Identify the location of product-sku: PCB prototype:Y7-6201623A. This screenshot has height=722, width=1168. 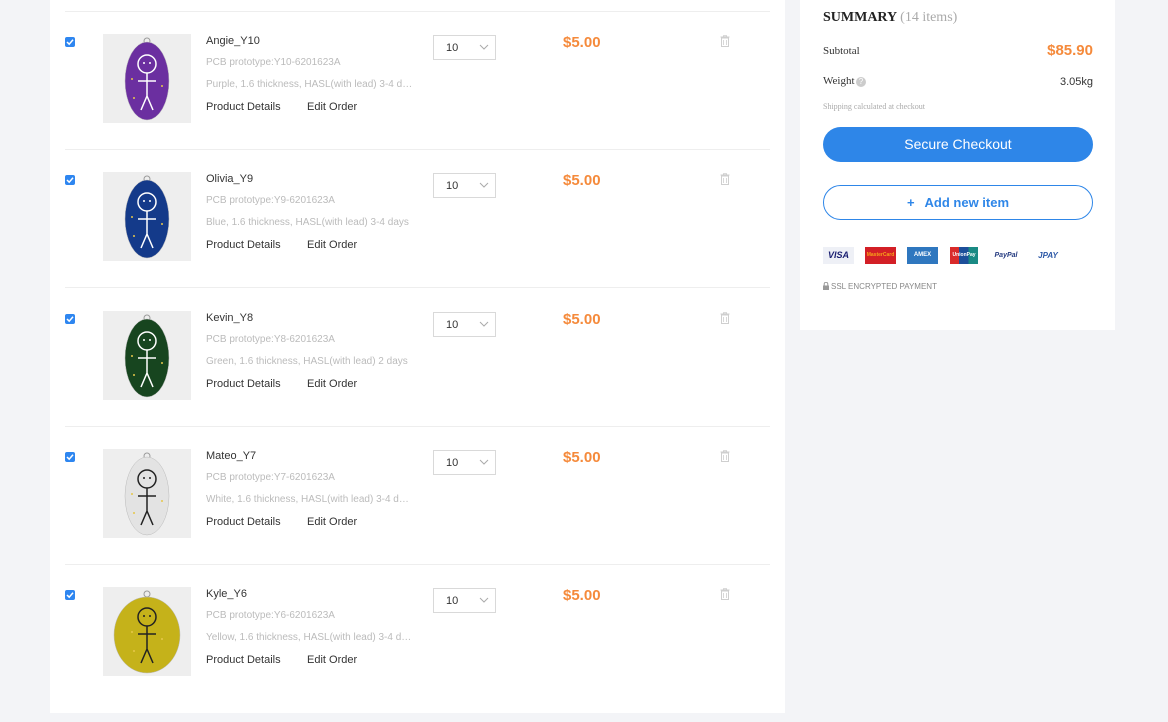
(270, 477).